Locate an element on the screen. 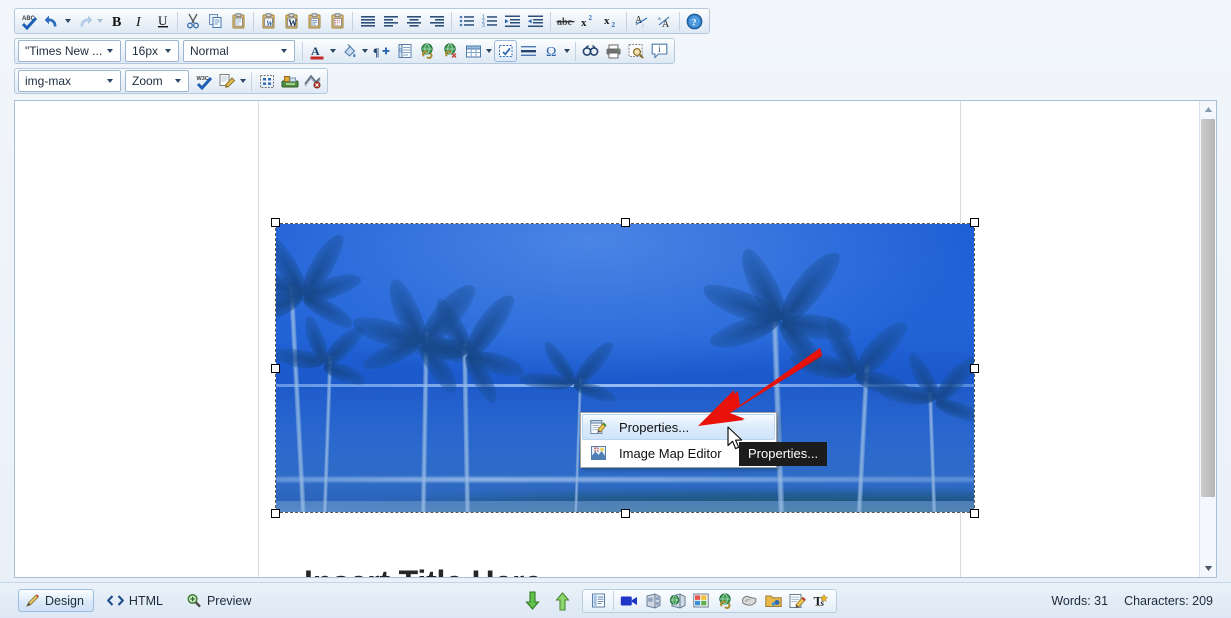 This screenshot has width=1231, height=618. indent-icon is located at coordinates (512, 21).